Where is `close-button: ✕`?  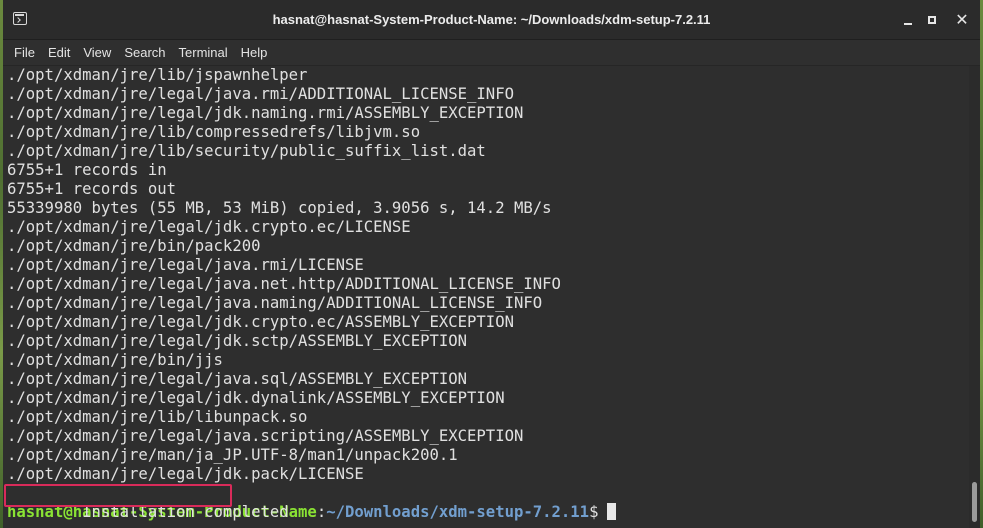
close-button: ✕ is located at coordinates (962, 20).